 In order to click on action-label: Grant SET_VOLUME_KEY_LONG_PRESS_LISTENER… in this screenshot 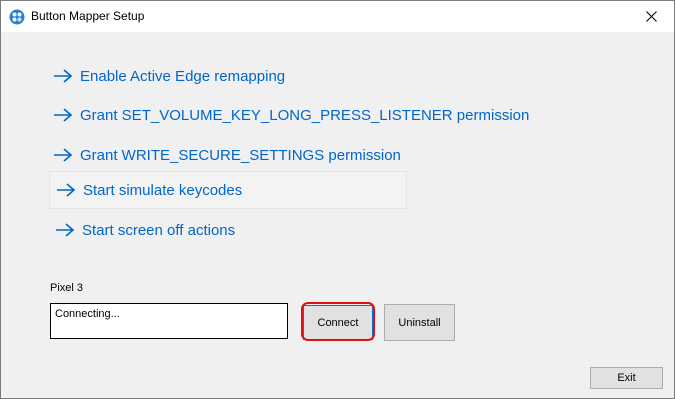, I will do `click(305, 115)`.